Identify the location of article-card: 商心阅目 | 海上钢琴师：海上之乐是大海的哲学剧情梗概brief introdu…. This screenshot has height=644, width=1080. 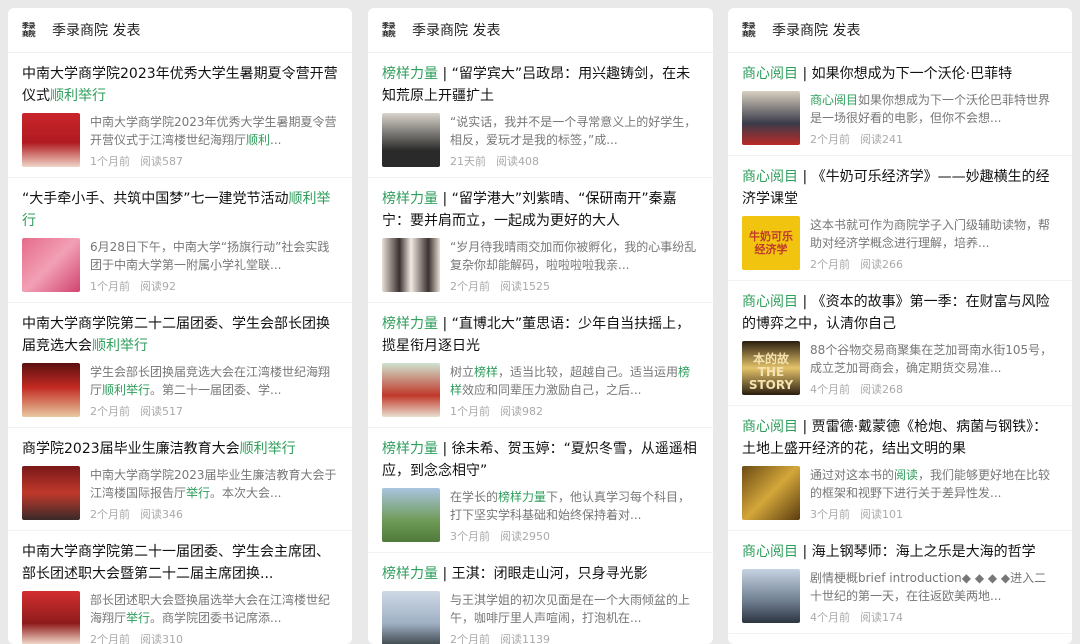
(900, 582).